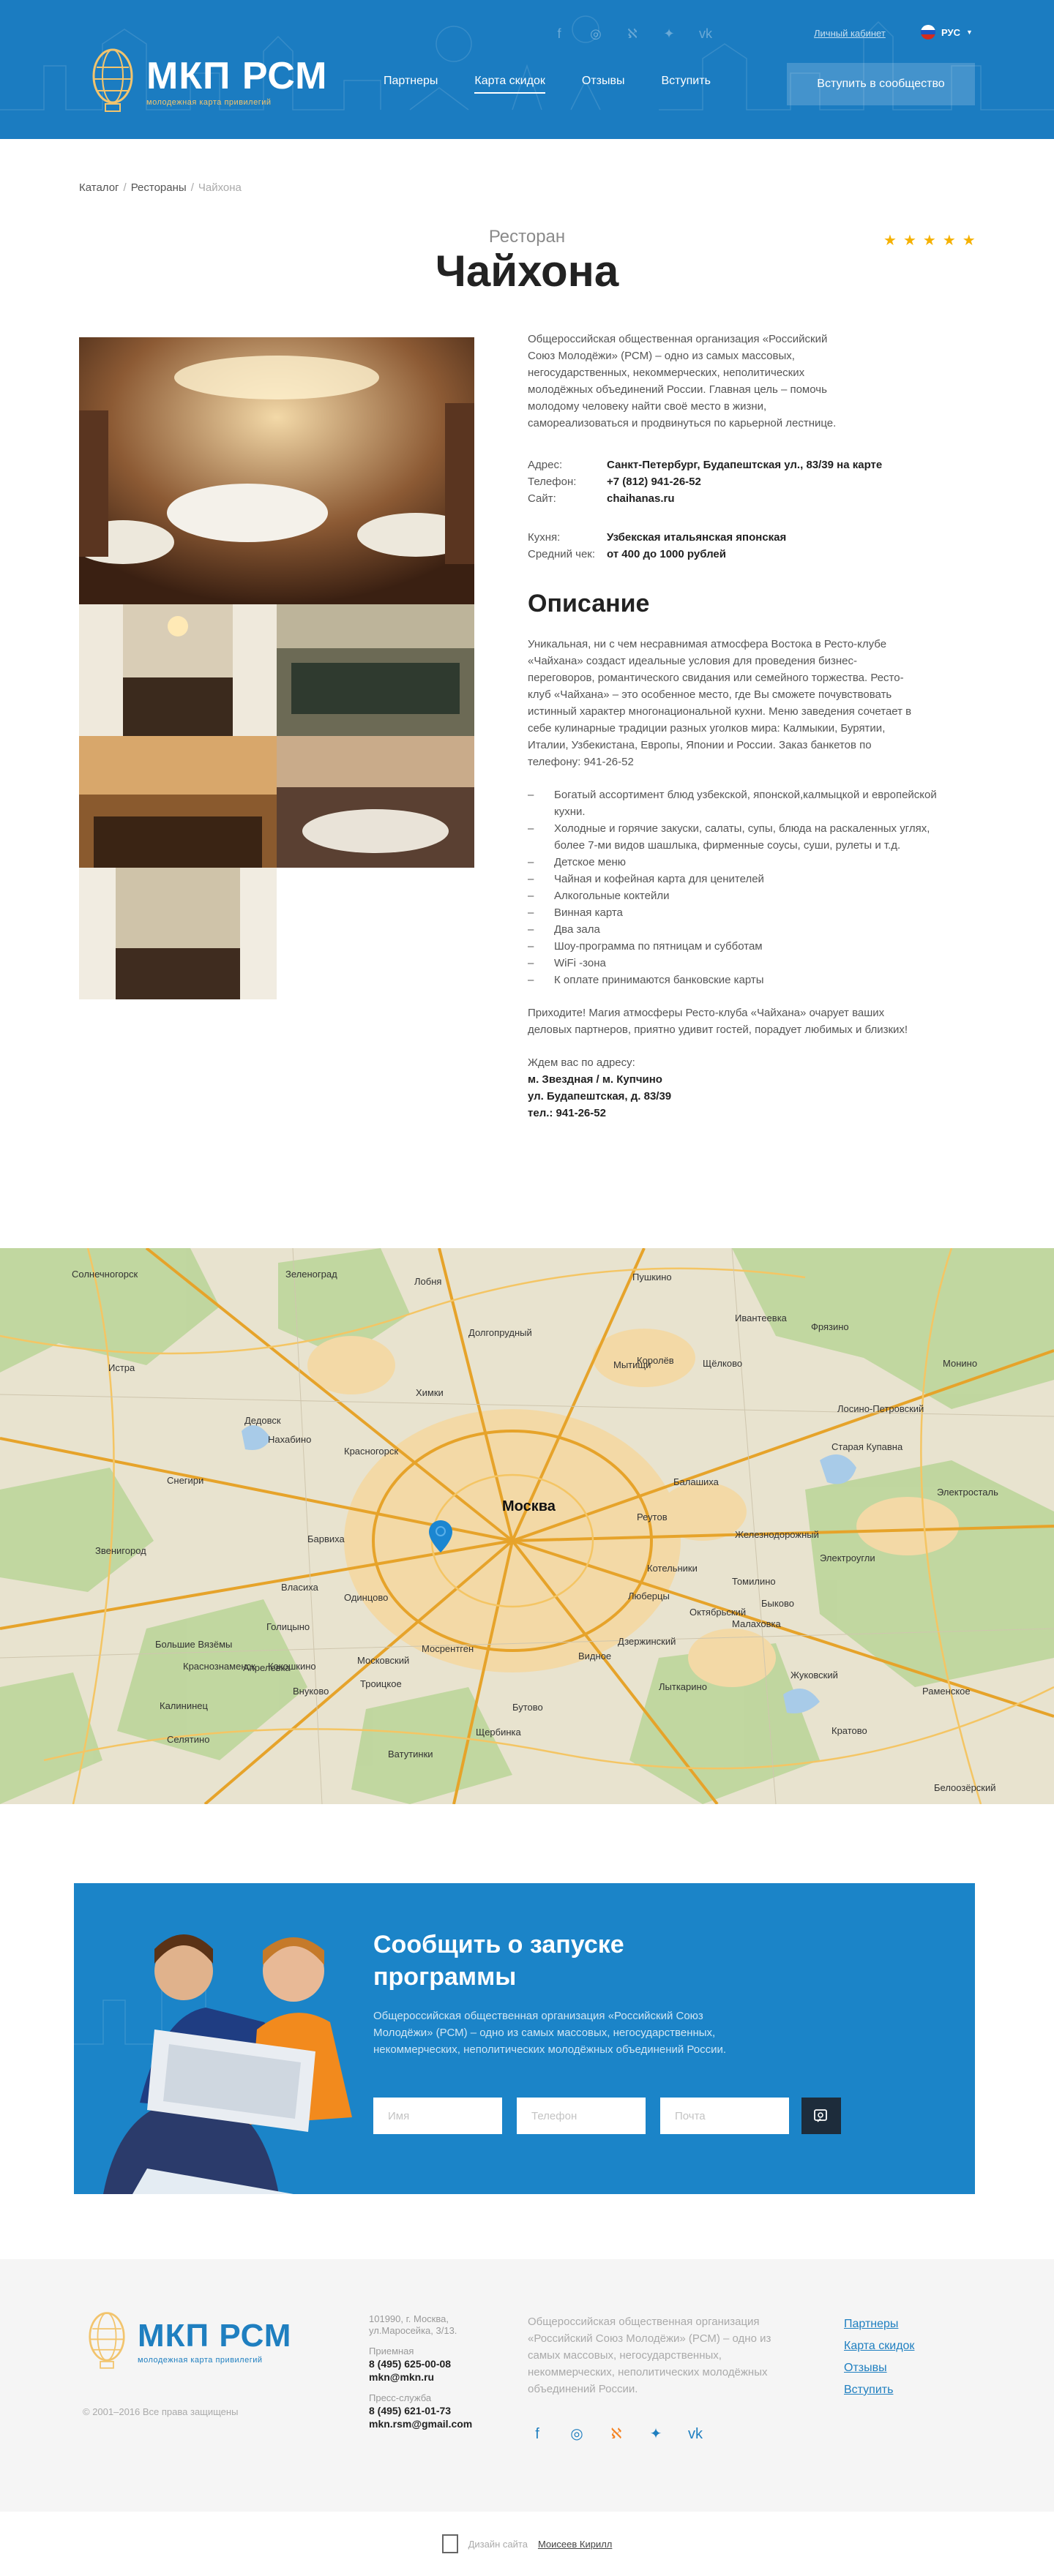  Describe the element at coordinates (237, 76) in the screenshot. I see `logo-title: МКП РСМ` at that location.